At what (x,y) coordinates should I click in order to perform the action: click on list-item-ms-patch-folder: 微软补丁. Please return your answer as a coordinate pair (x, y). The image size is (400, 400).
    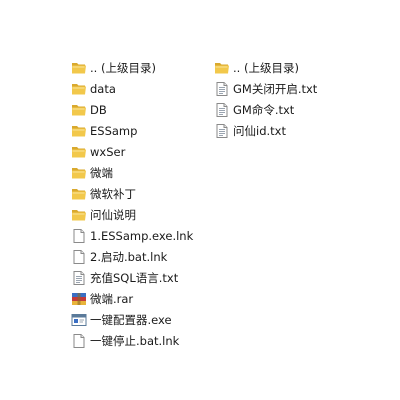
    Looking at the image, I should click on (132, 193).